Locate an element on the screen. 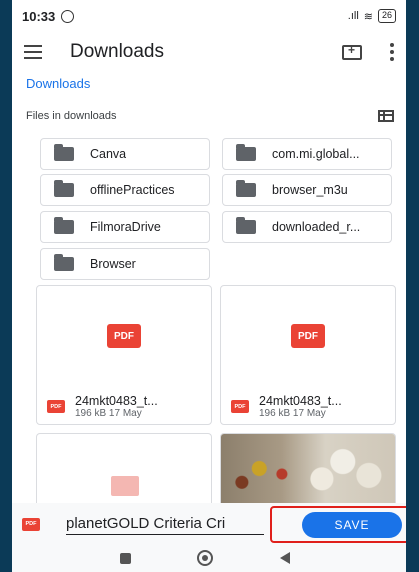  image-thumbnail is located at coordinates (308, 468).